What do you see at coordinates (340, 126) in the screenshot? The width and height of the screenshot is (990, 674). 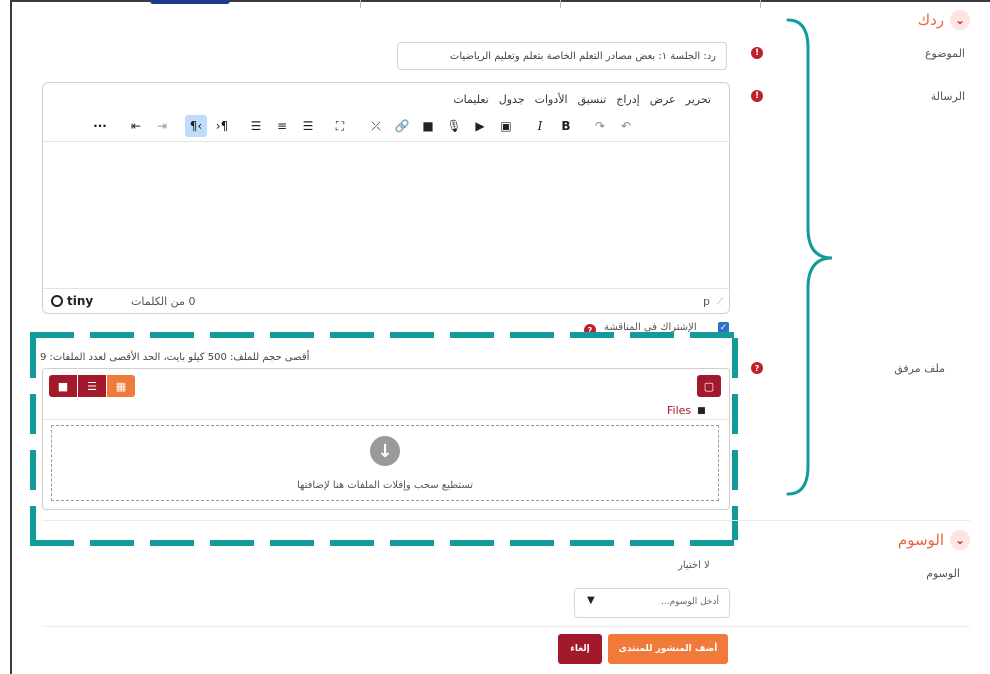 I see `fullscreen-icon: ⛶` at bounding box center [340, 126].